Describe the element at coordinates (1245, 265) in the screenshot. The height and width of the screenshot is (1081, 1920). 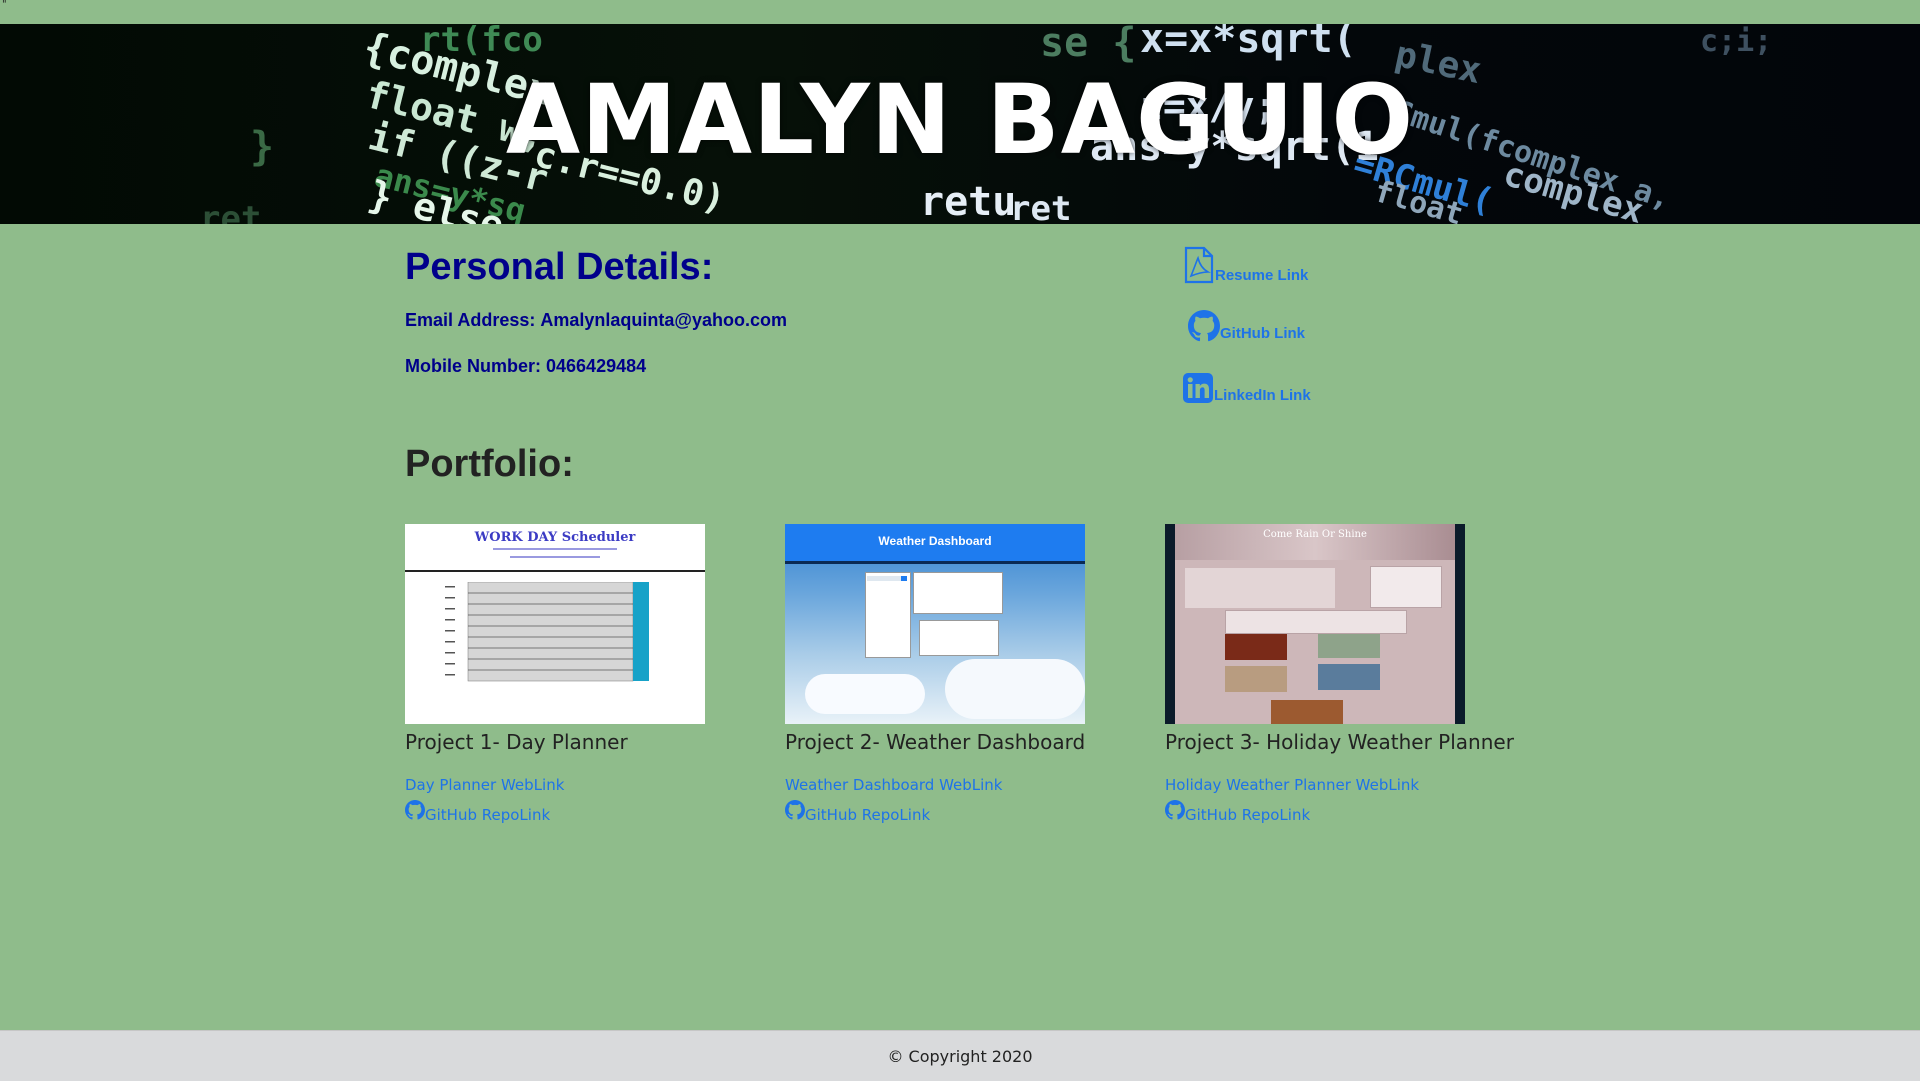
I see `resume-link: Resume Link` at that location.